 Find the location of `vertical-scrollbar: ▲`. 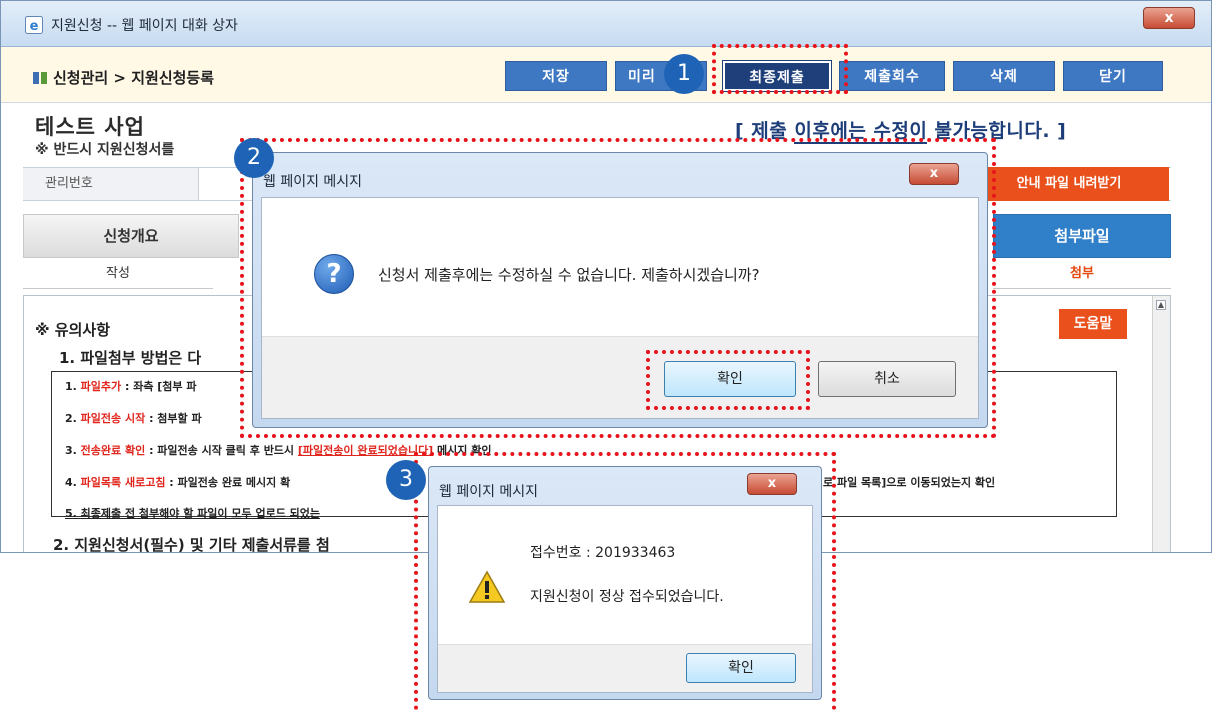

vertical-scrollbar: ▲ is located at coordinates (1161, 424).